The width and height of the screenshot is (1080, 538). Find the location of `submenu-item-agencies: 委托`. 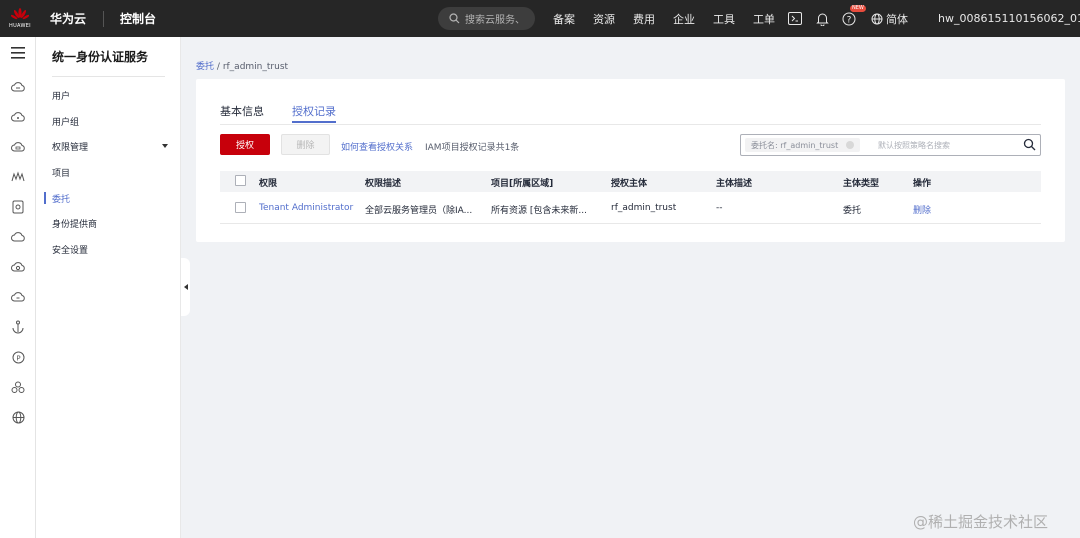

submenu-item-agencies: 委托 is located at coordinates (61, 198).